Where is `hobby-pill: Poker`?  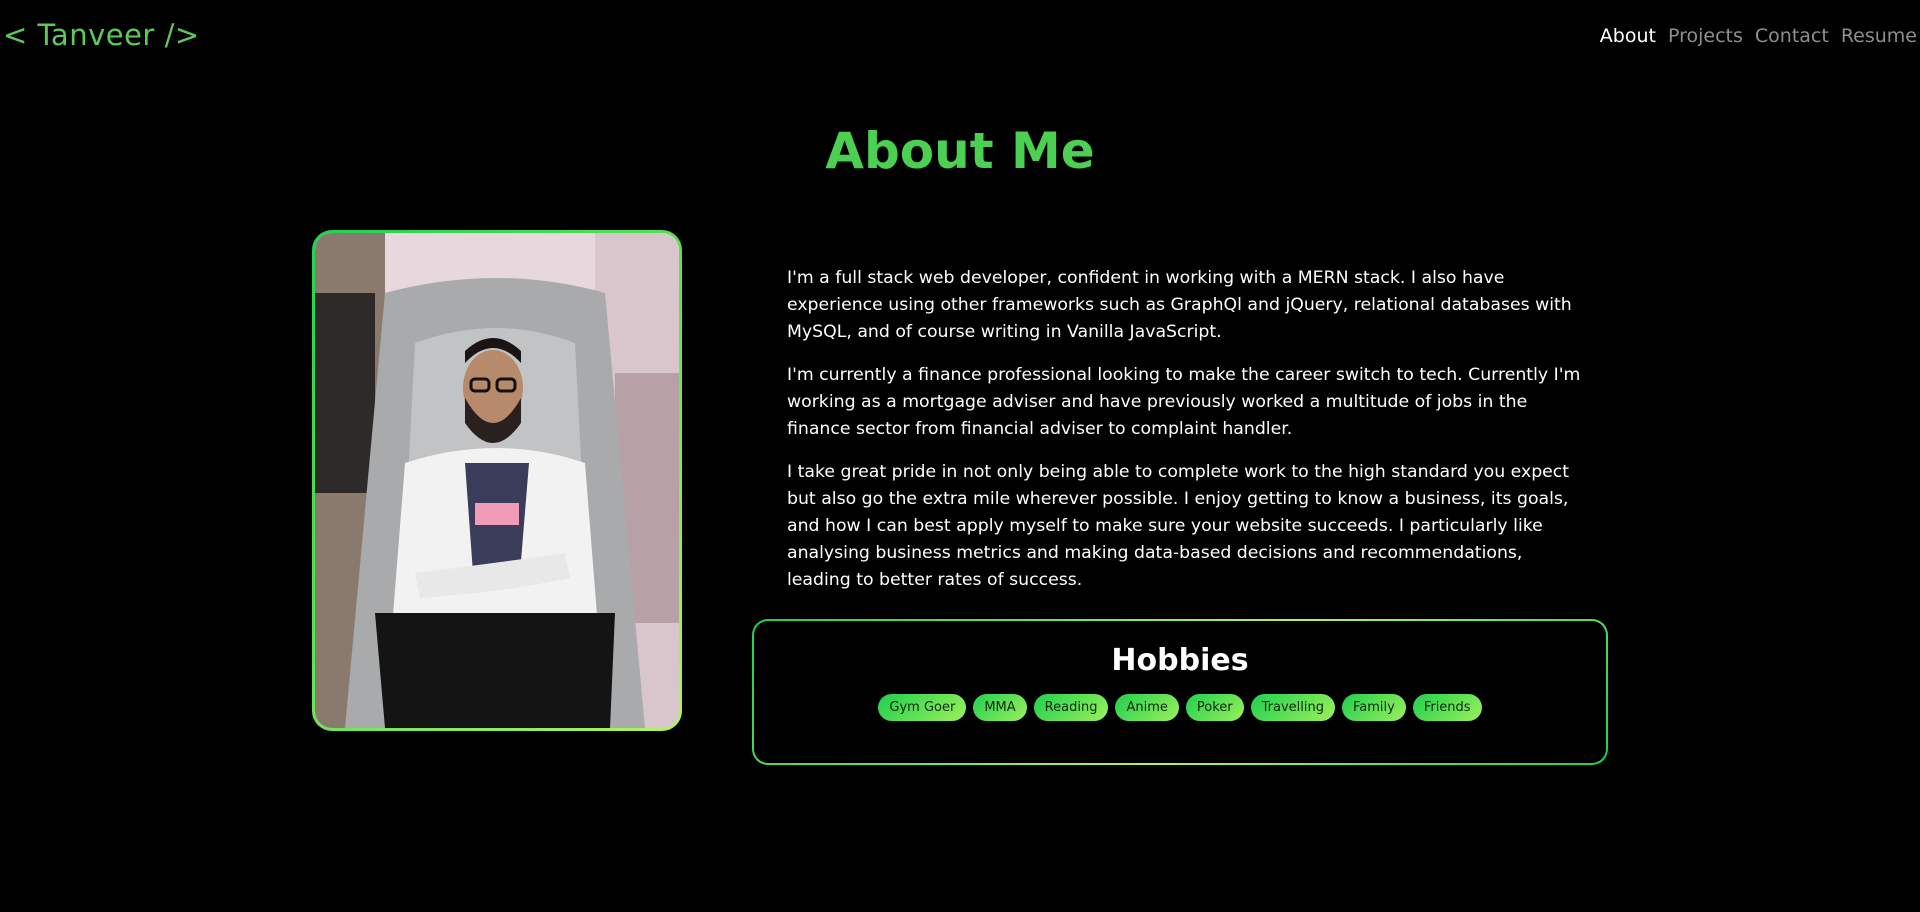 hobby-pill: Poker is located at coordinates (1214, 707).